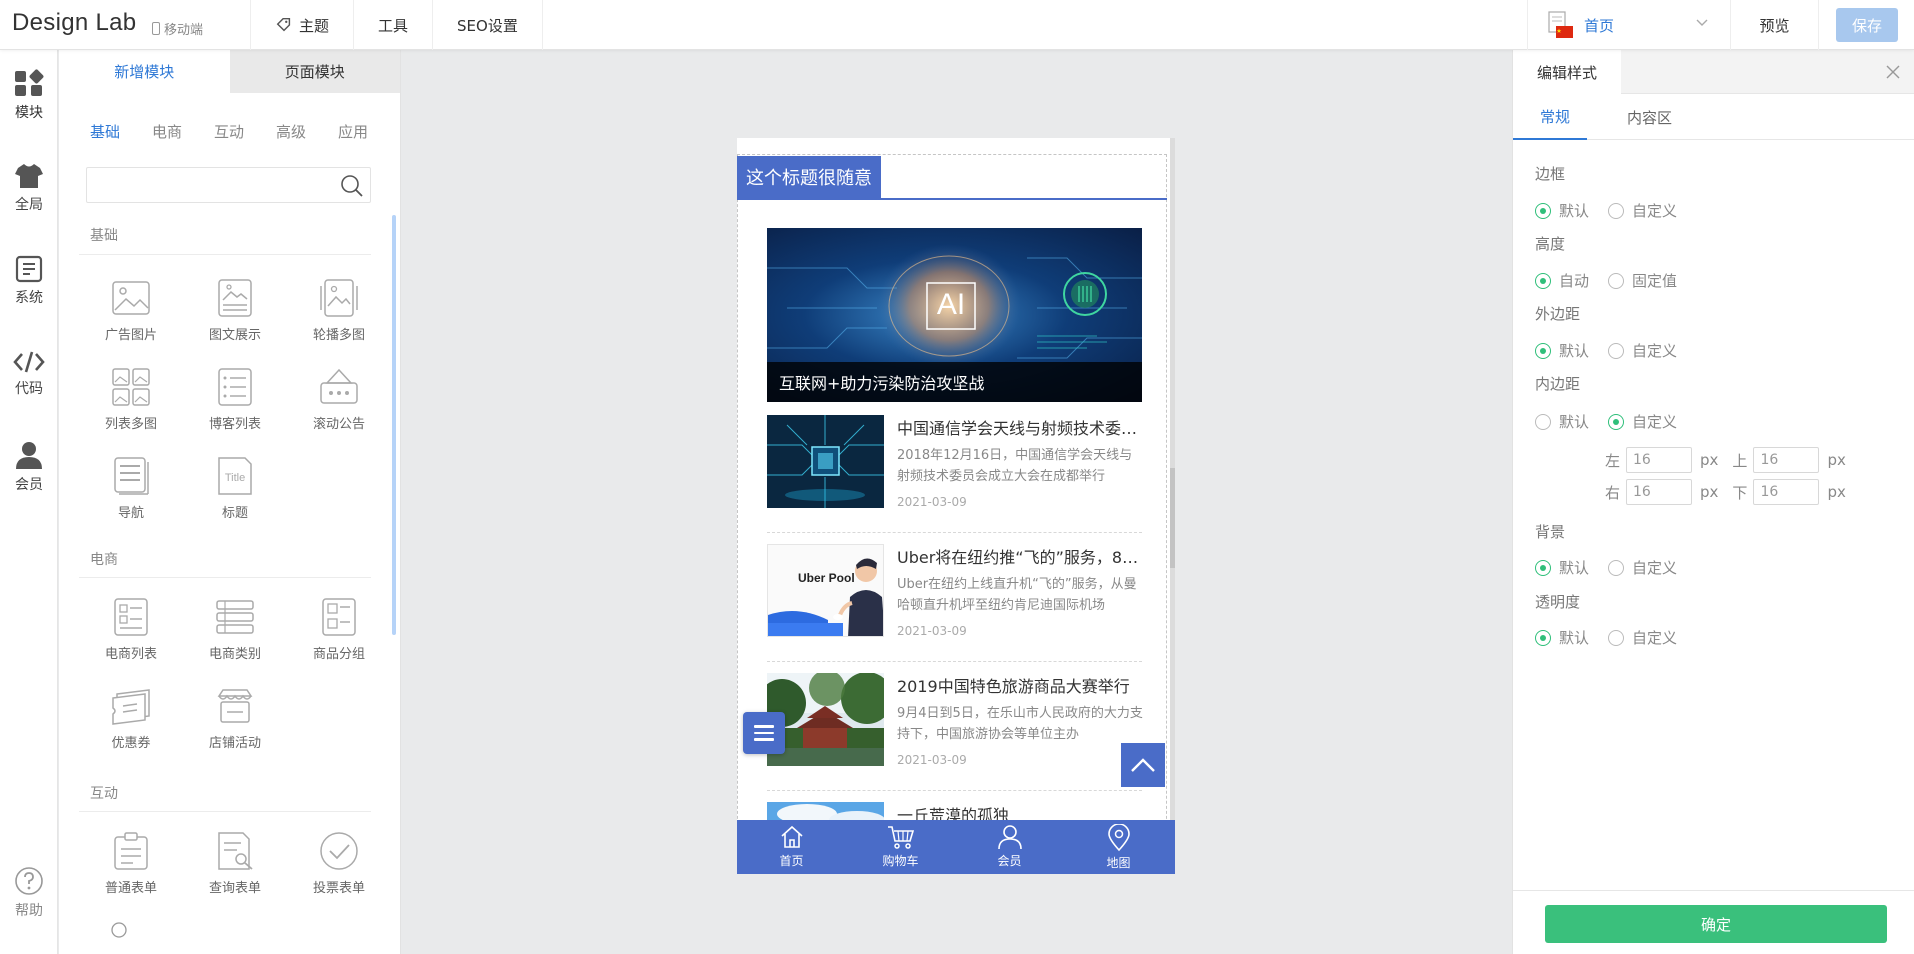  I want to click on module-query-form: 查询表单, so click(235, 863).